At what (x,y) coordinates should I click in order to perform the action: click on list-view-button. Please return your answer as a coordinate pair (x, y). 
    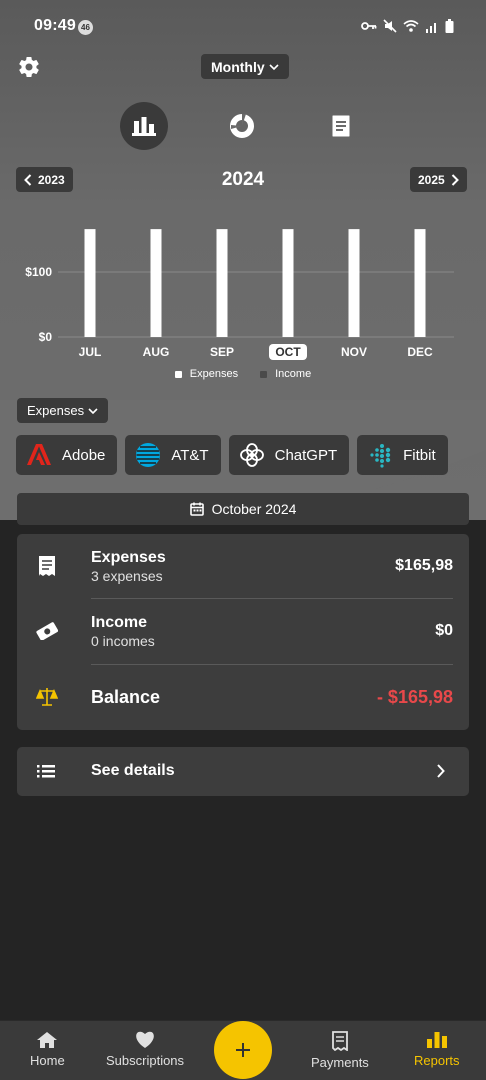
    Looking at the image, I should click on (341, 126).